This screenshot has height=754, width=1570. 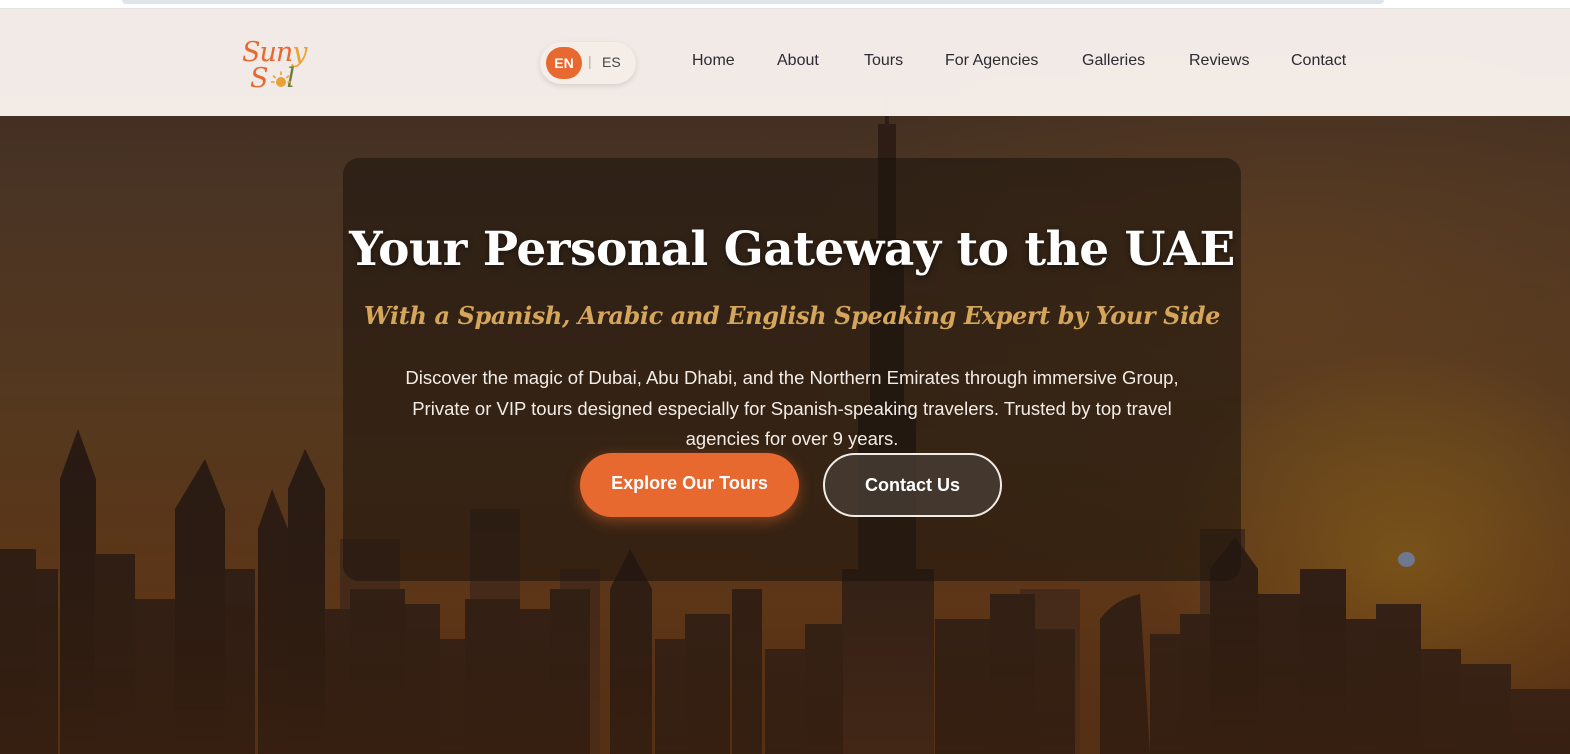 I want to click on nav-about: About, so click(x=798, y=63).